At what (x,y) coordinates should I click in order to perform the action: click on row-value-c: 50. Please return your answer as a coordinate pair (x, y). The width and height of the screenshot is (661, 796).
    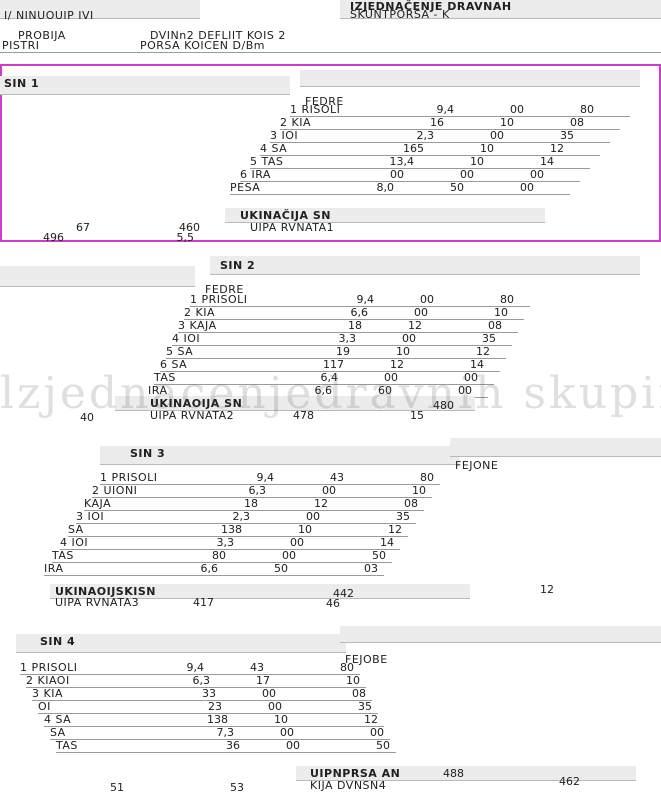
    Looking at the image, I should click on (383, 745).